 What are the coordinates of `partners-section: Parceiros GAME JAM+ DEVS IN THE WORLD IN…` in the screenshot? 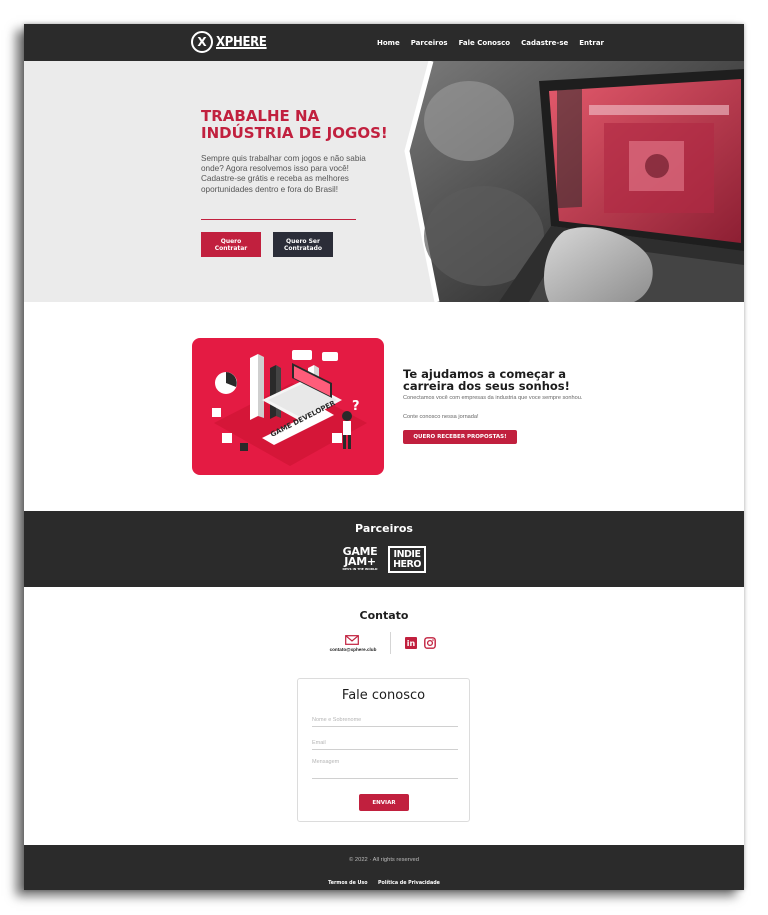 It's located at (384, 549).